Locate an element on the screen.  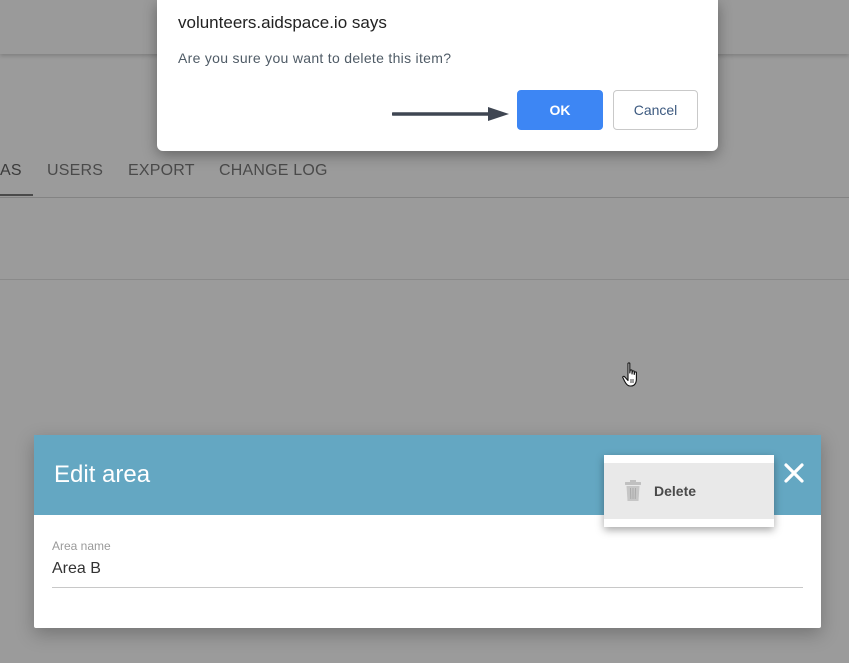
context-menu: Delete is located at coordinates (689, 491).